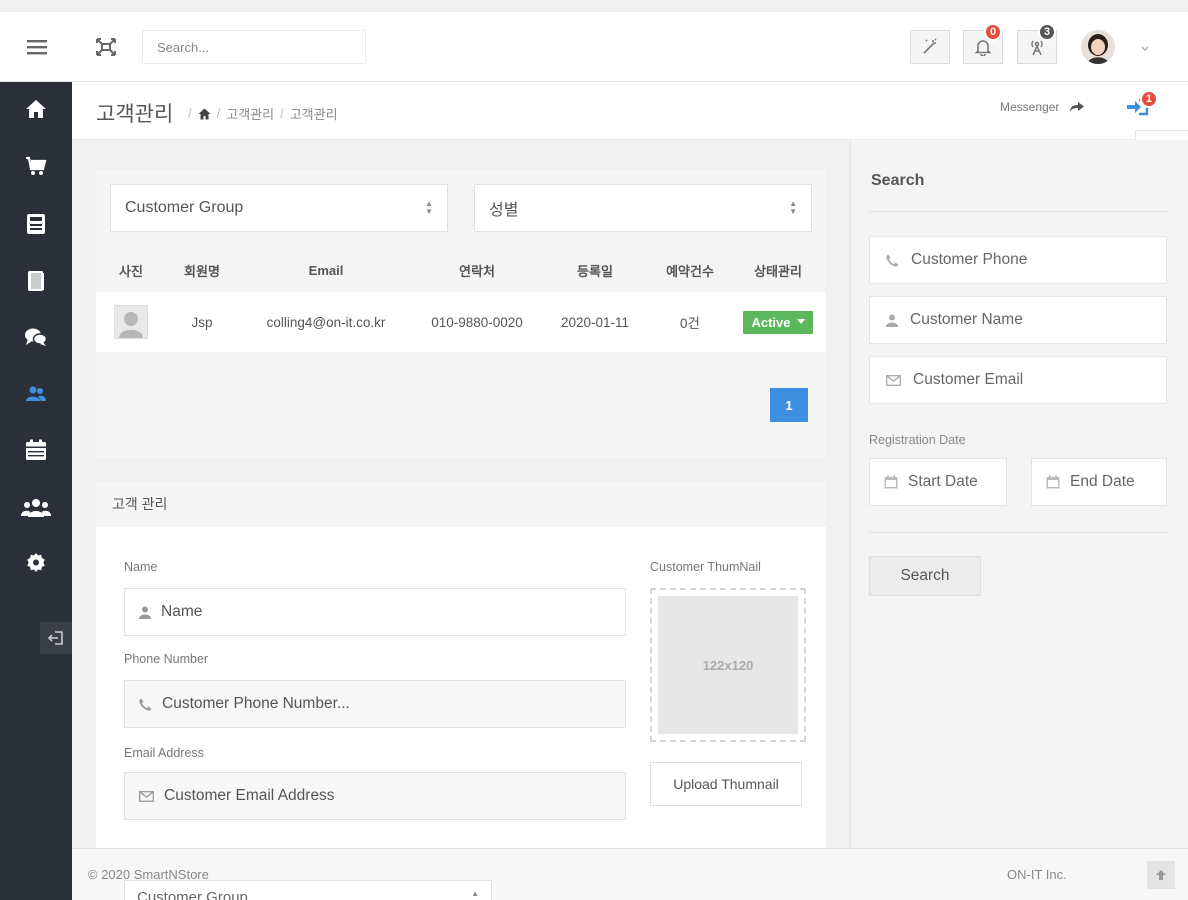  I want to click on select-arrows-icon: ▲, so click(475, 893).